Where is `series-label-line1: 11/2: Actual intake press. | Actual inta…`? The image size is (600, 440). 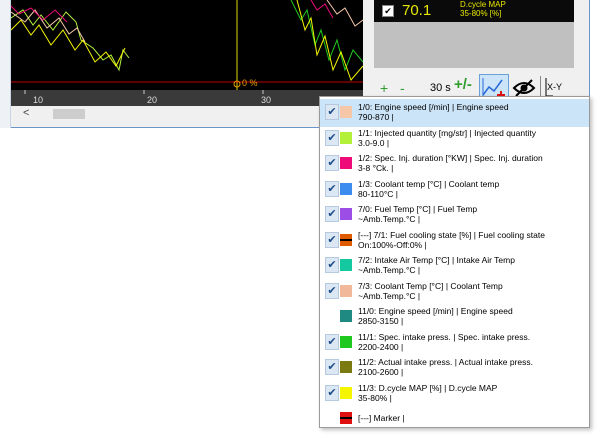 series-label-line1: 11/2: Actual intake press. | Actual inta… is located at coordinates (445, 362).